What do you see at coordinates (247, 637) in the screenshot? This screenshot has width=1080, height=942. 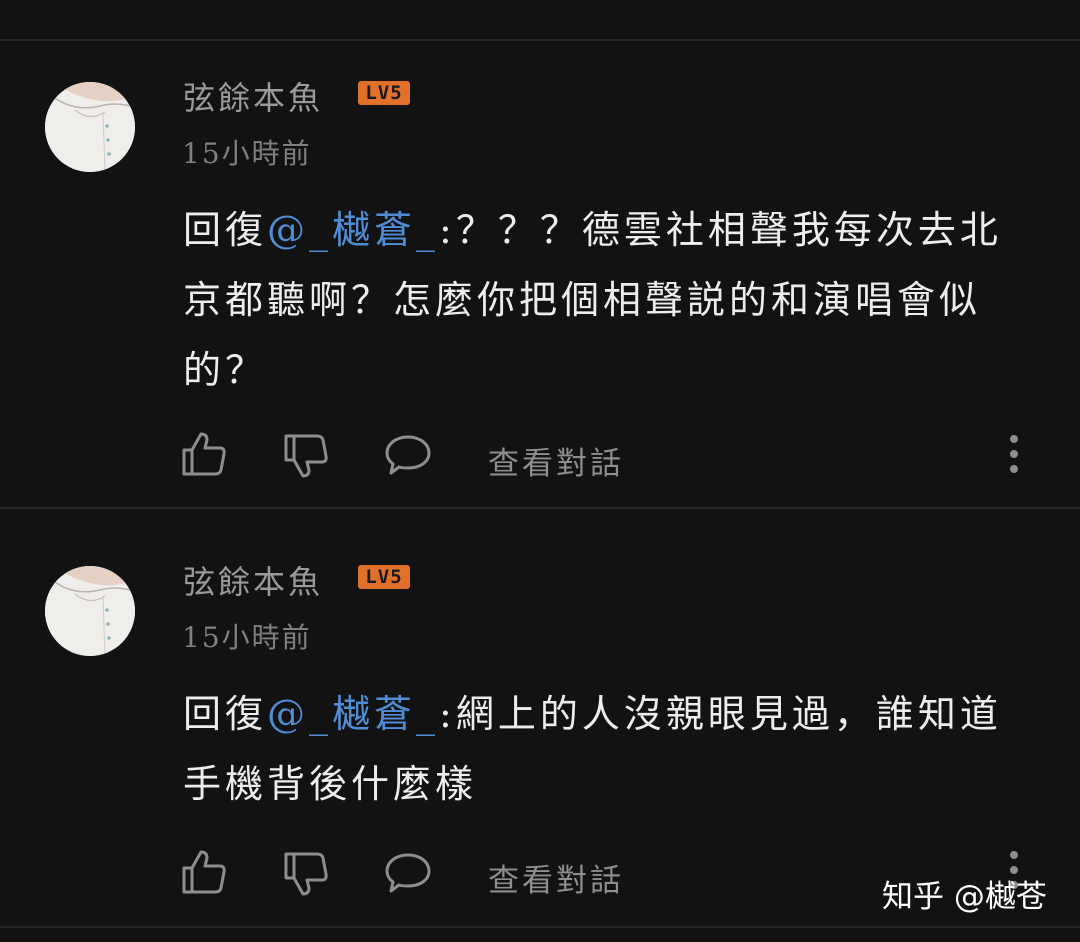 I see `timestamp: 15小時前` at bounding box center [247, 637].